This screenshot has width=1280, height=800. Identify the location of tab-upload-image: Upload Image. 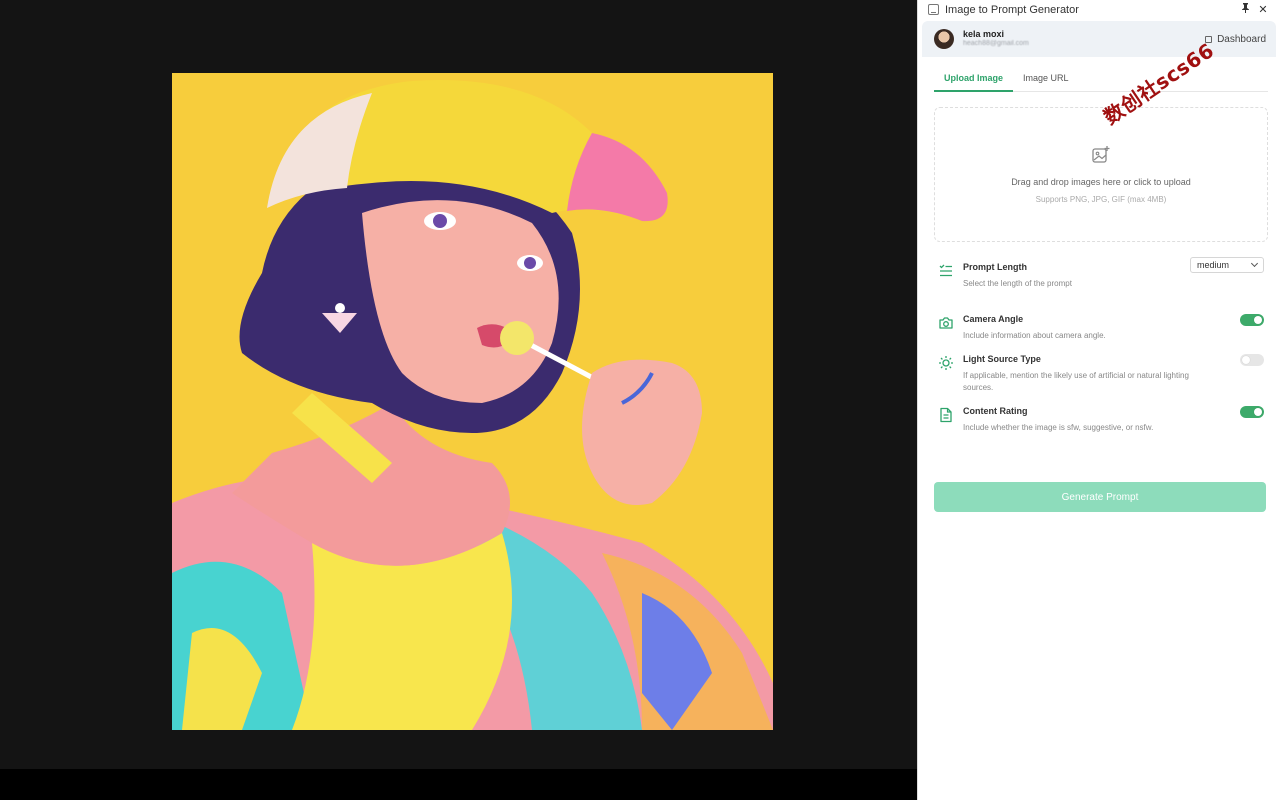
(974, 81).